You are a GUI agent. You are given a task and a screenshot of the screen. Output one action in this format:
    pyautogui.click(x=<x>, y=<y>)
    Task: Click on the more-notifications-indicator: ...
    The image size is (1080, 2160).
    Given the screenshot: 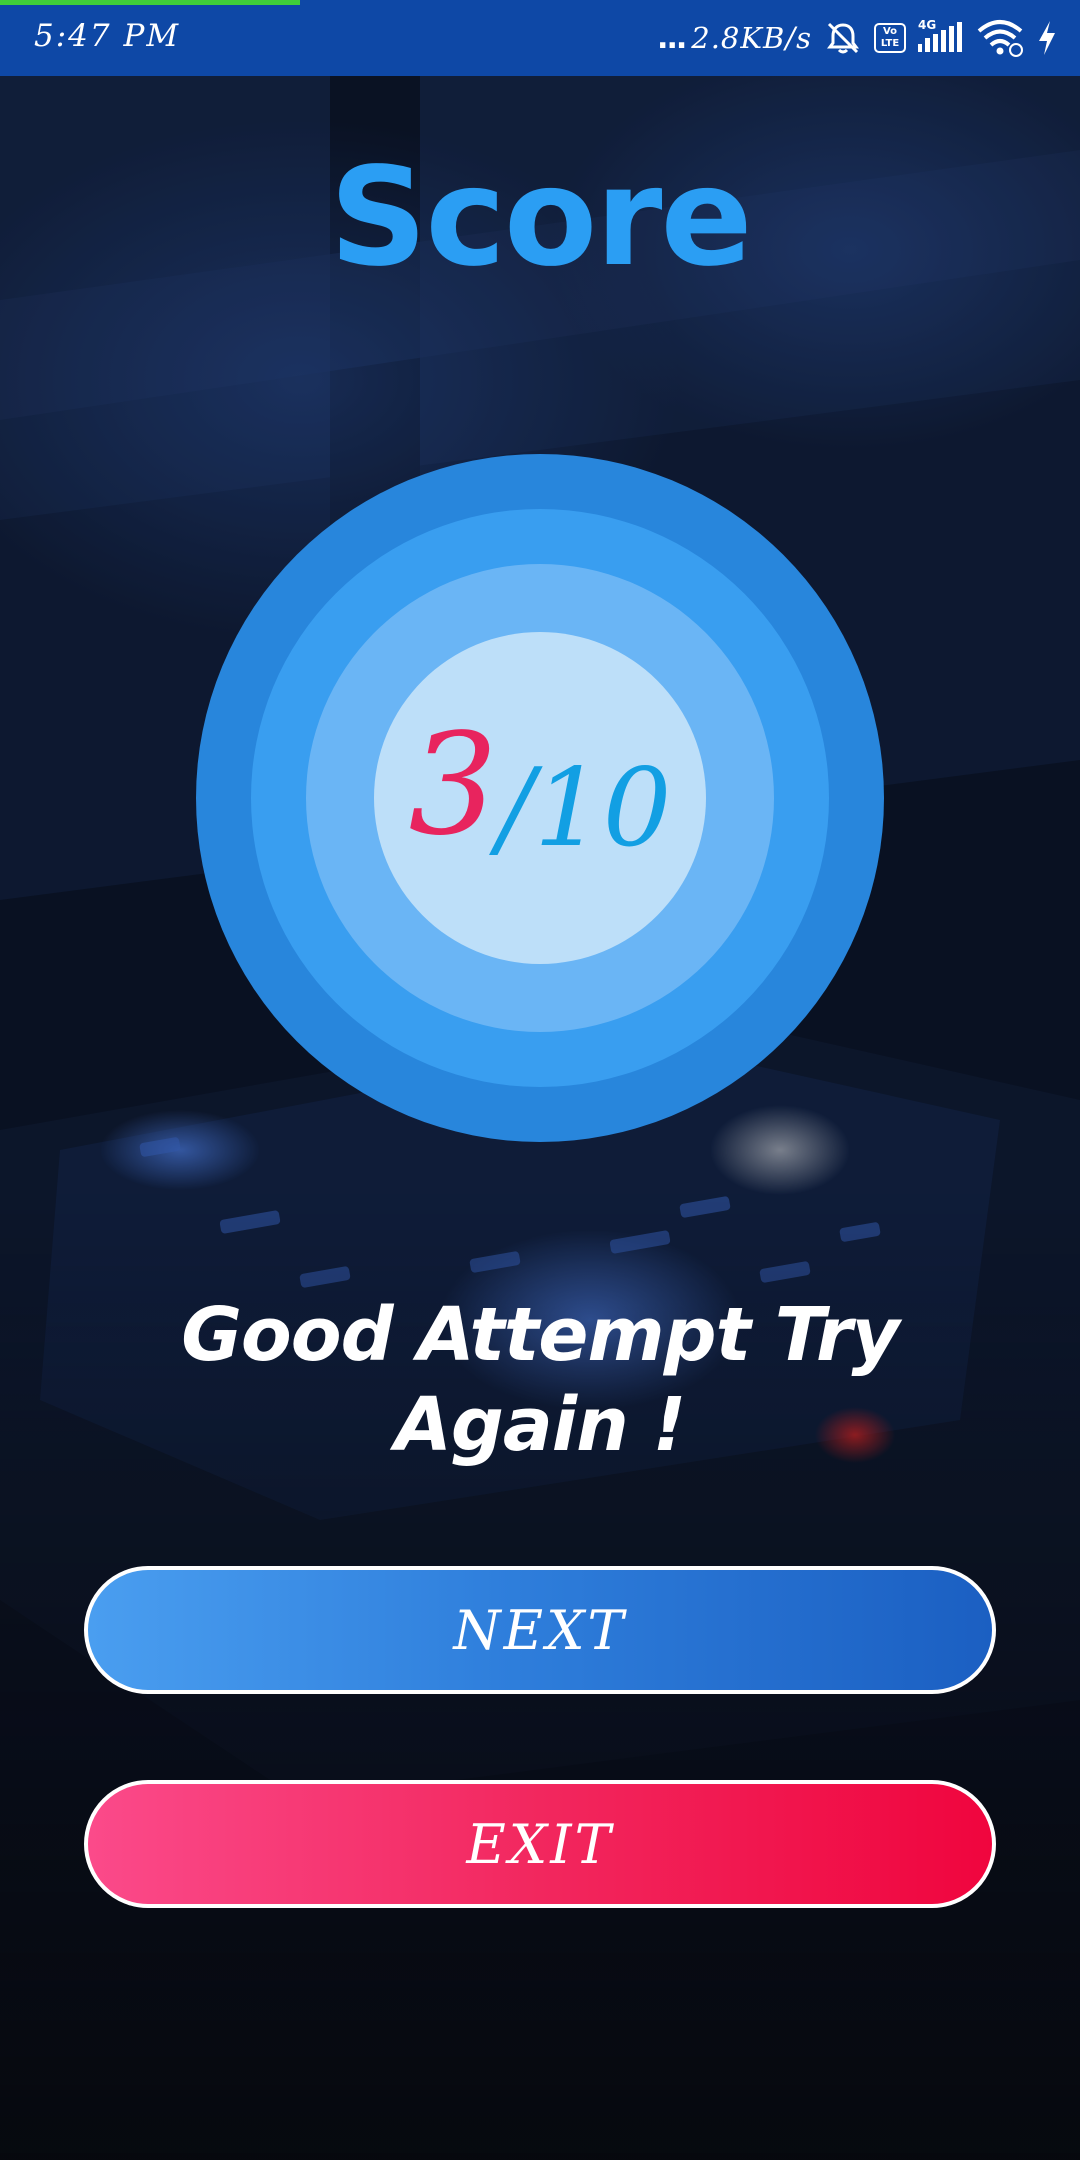 What is the action you would take?
    pyautogui.click(x=672, y=38)
    